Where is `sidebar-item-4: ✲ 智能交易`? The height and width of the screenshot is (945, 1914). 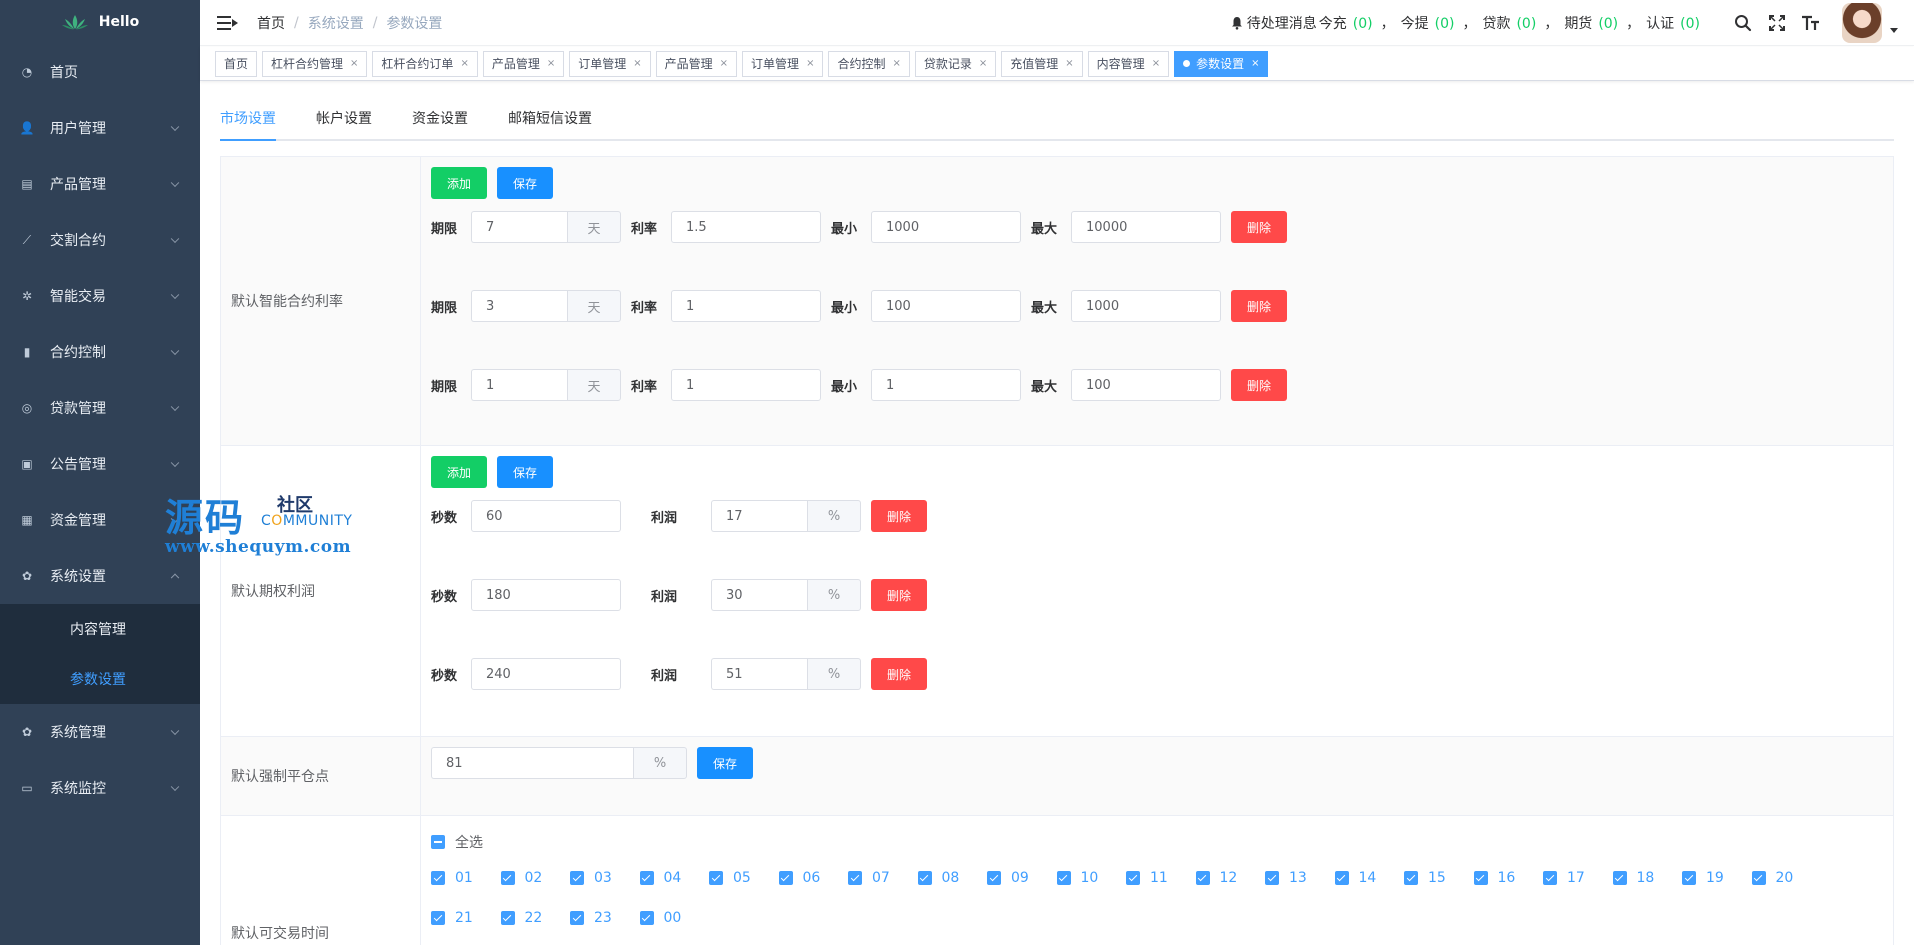
sidebar-item-4: ✲ 智能交易 is located at coordinates (100, 296).